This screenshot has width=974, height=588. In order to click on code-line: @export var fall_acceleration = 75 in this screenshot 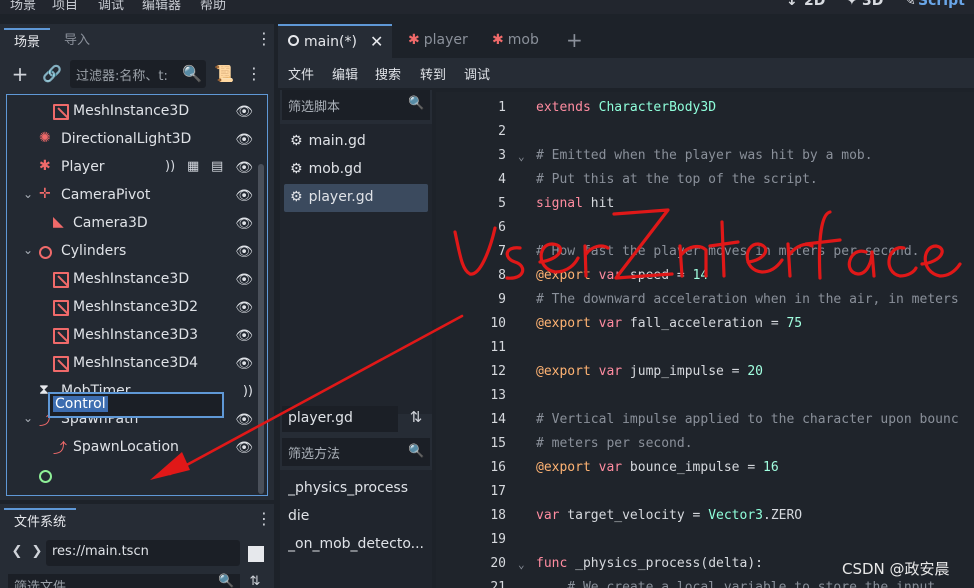, I will do `click(669, 323)`.